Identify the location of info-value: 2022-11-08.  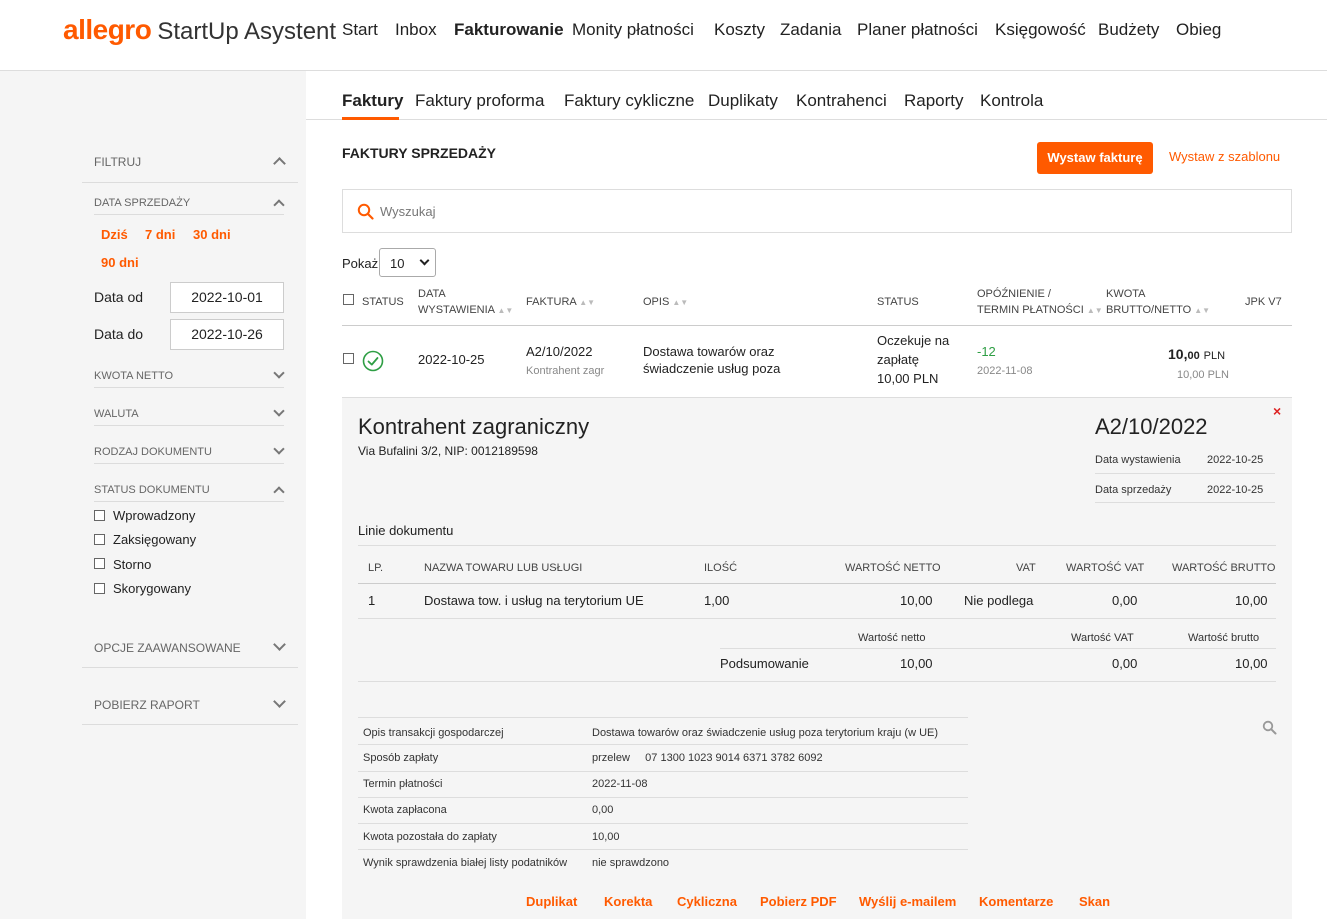
(620, 784).